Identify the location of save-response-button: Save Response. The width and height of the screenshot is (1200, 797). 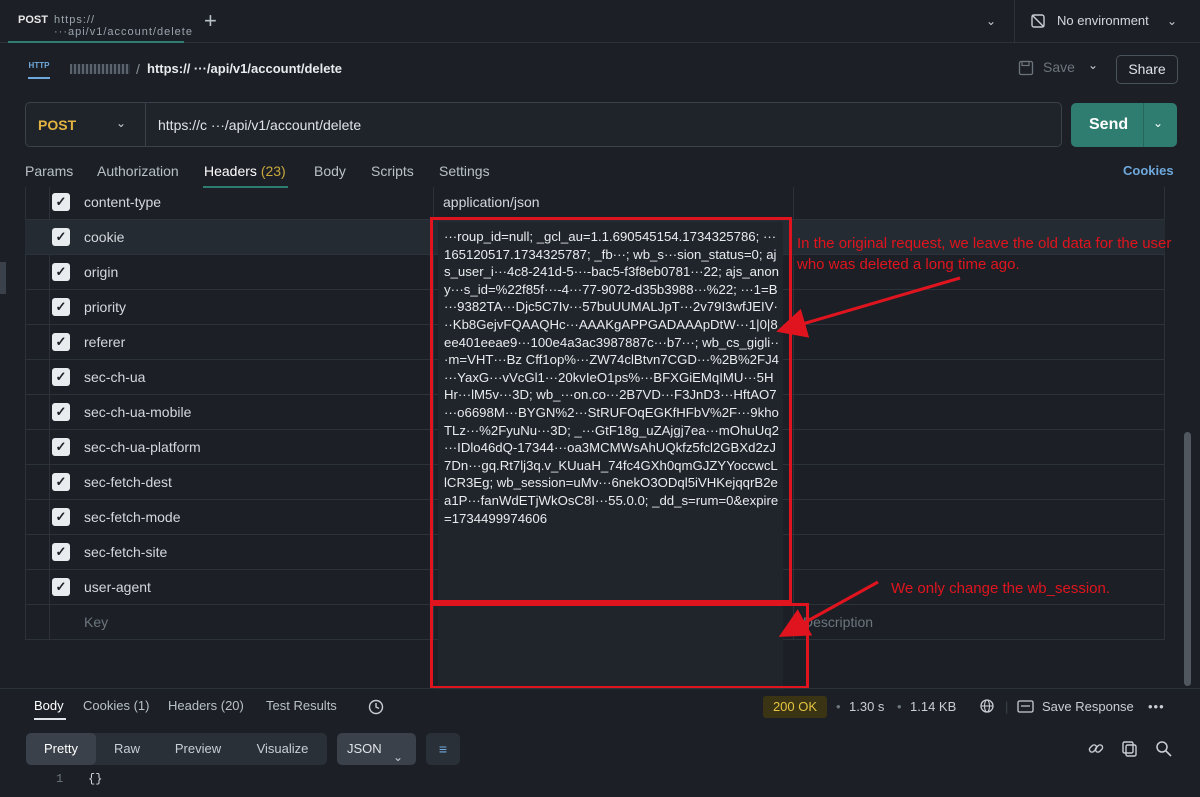
(1088, 706).